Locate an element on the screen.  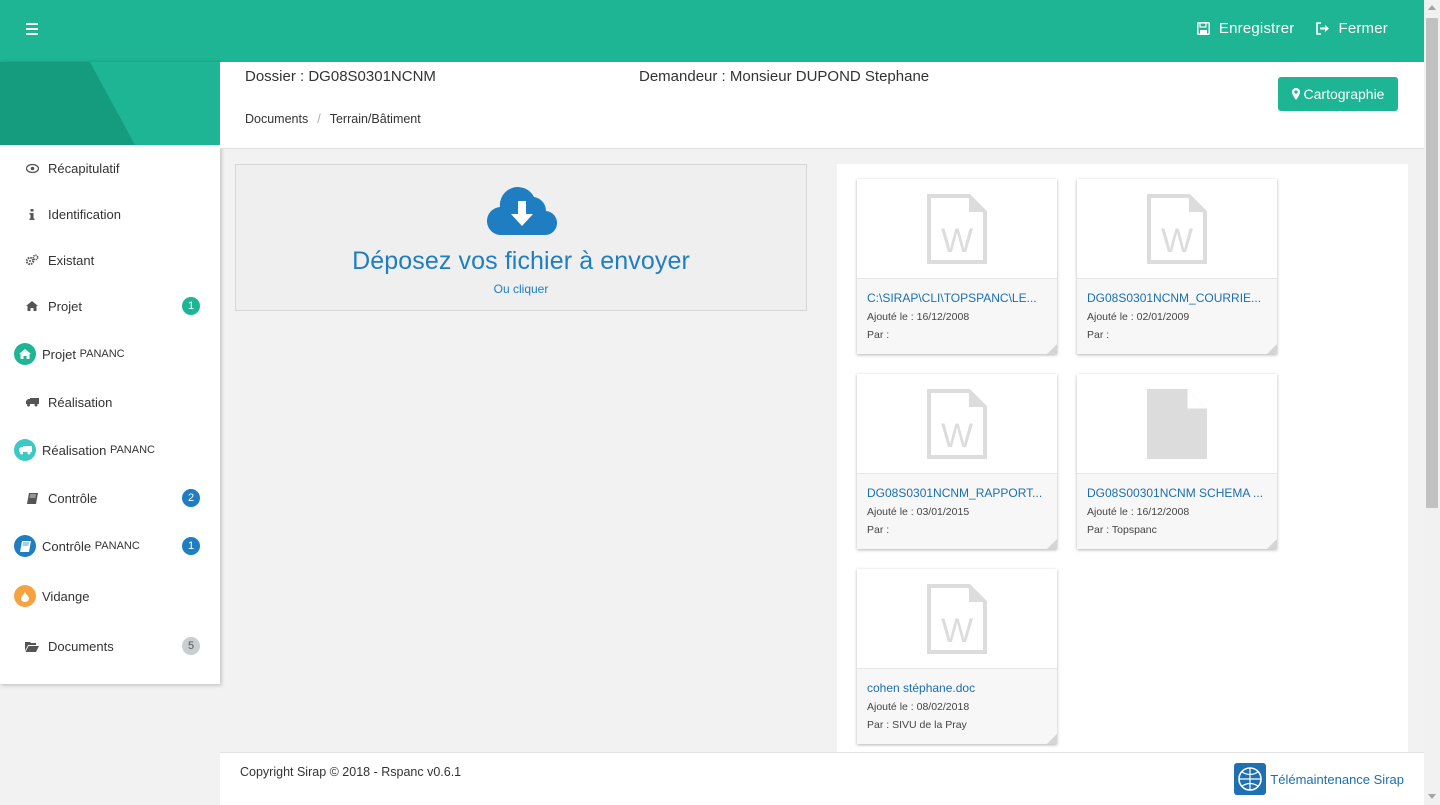
copyright-text: Copyright Sirap © 2018 - Rspanc v0.6.1 is located at coordinates (351, 772).